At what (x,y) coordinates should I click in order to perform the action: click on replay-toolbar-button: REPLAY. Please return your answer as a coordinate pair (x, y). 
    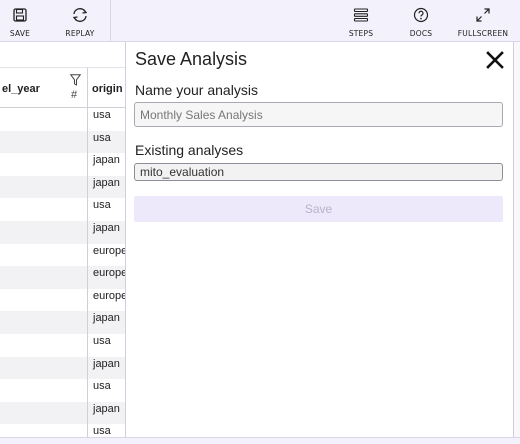
    Looking at the image, I should click on (80, 21).